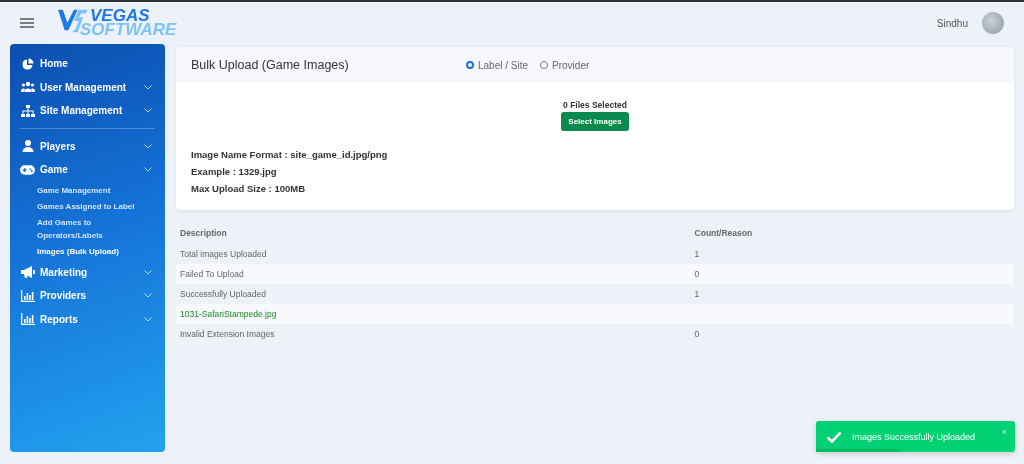  I want to click on gamepad-icon, so click(27, 169).